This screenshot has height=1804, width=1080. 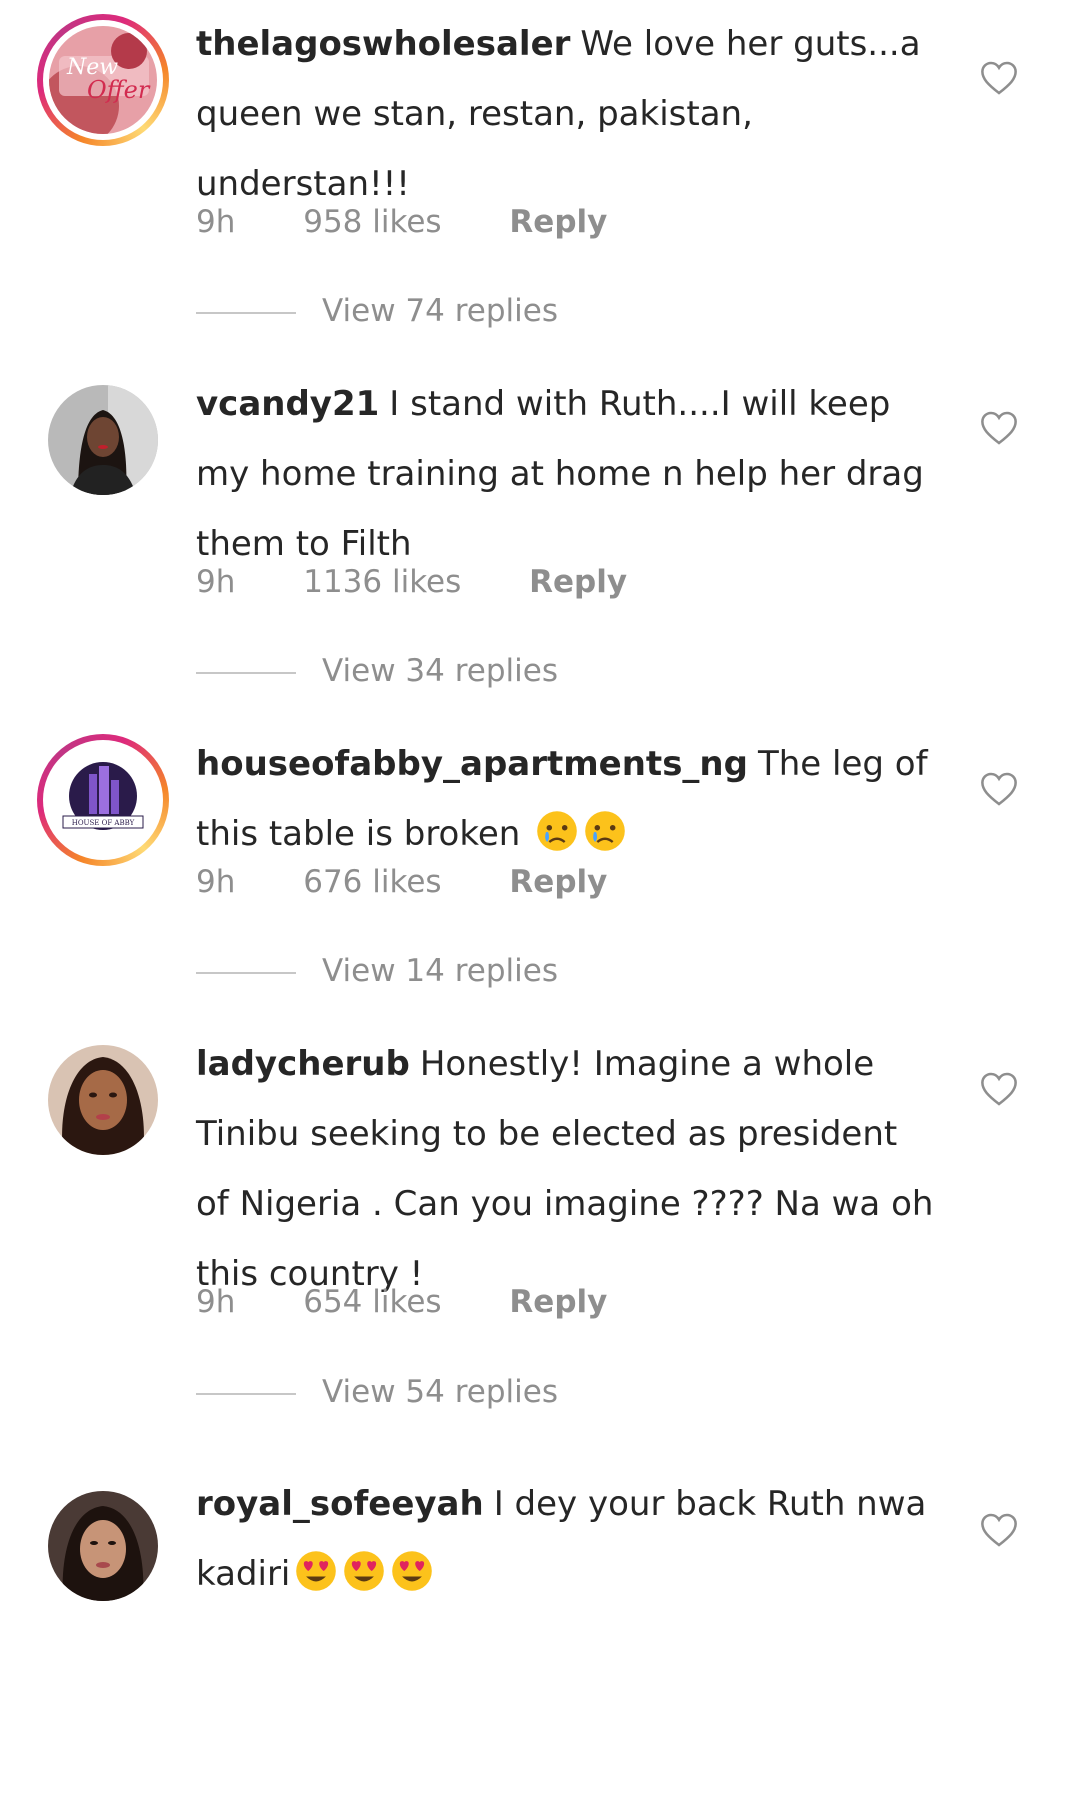 I want to click on comment-likes: 958 likes, so click(x=372, y=222).